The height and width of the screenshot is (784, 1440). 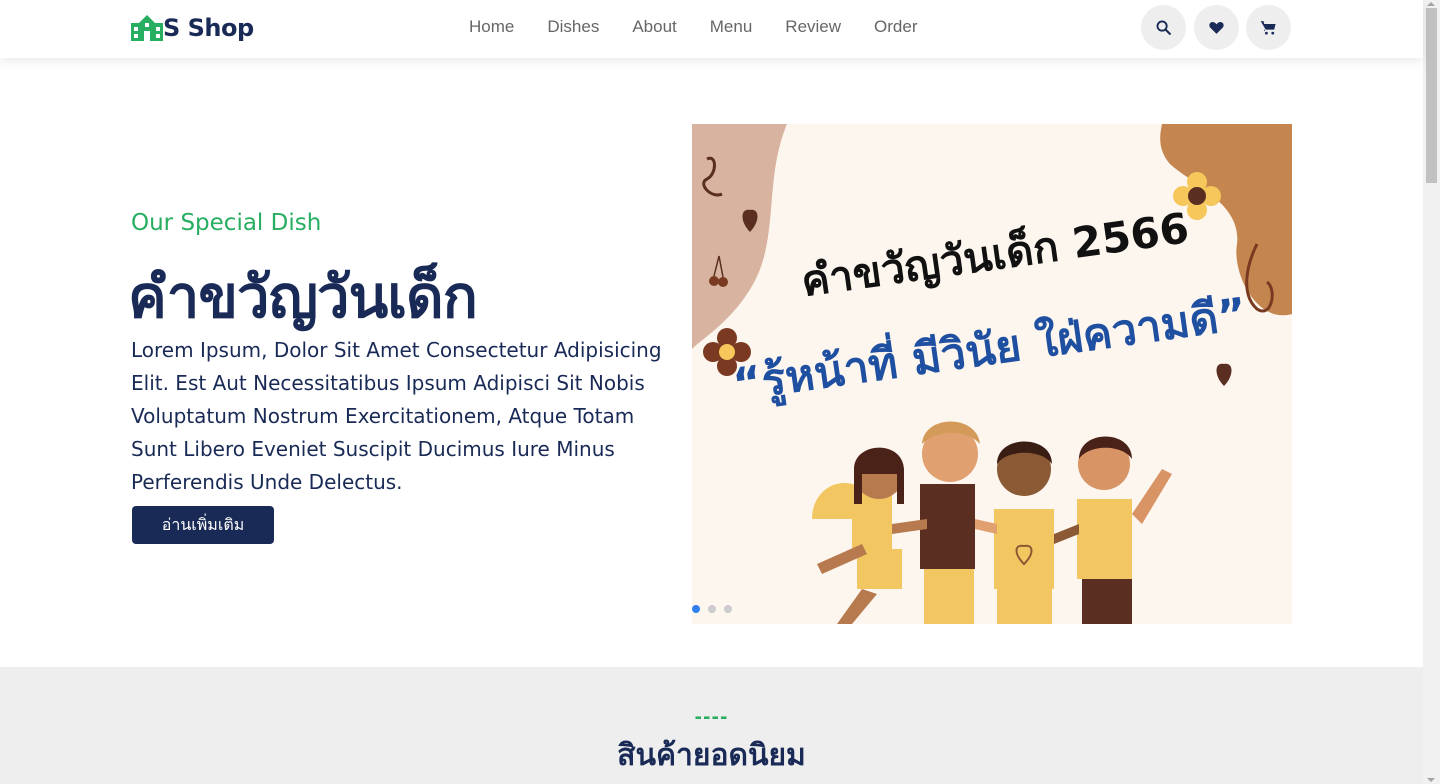 I want to click on search-icon, so click(x=1163, y=27).